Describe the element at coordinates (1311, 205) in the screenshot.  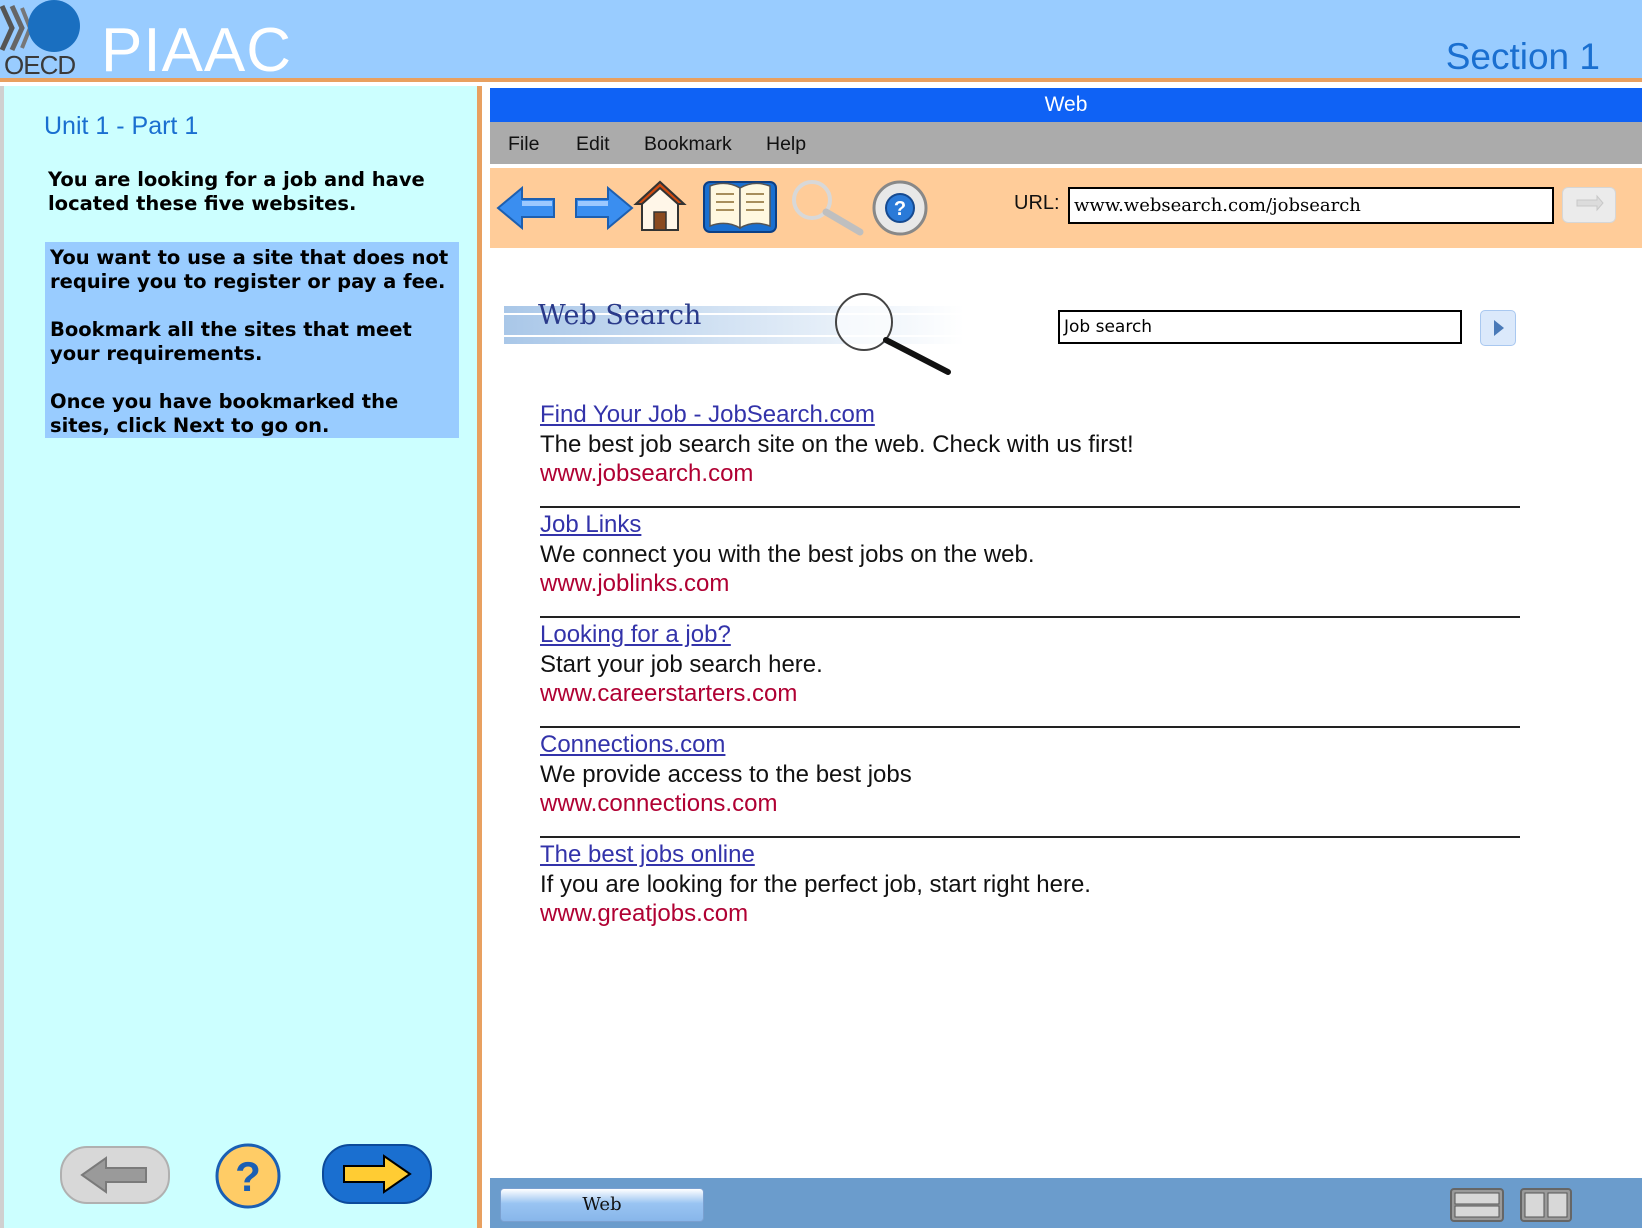
I see `url-field: www.websearch.com/jobsearch` at that location.